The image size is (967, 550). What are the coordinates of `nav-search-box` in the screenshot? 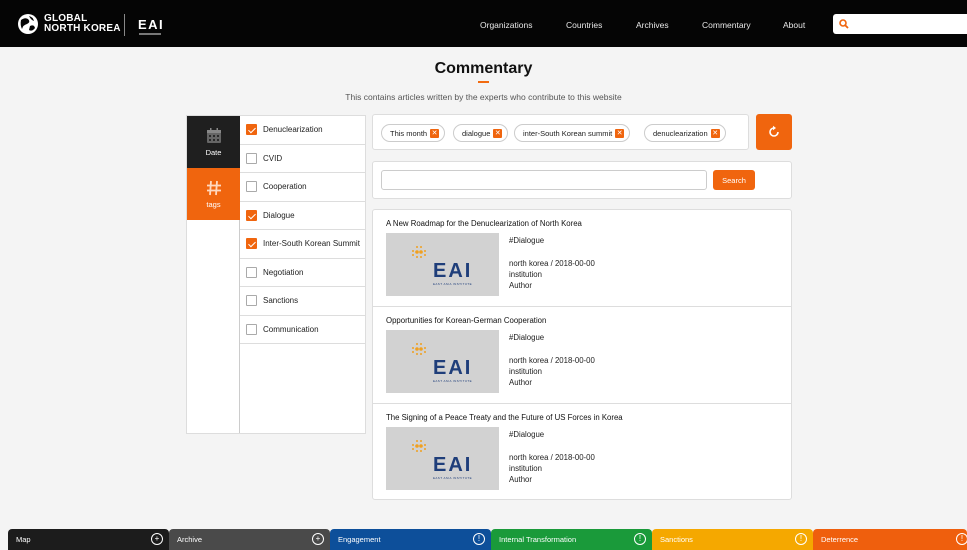 It's located at (900, 24).